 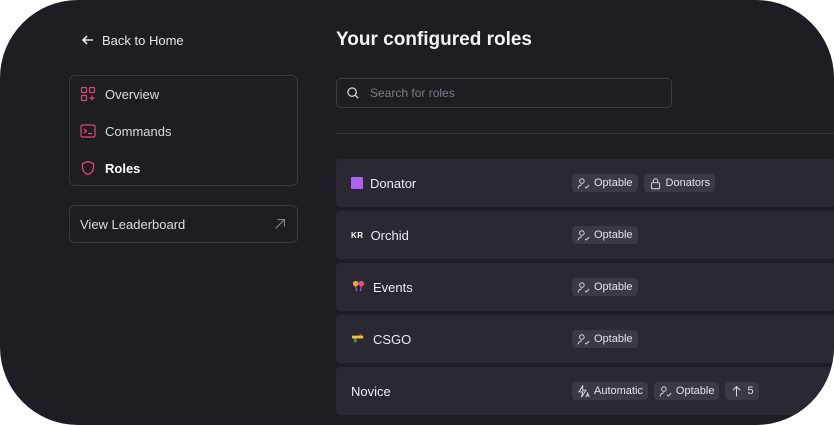 I want to click on shield-icon, so click(x=88, y=168).